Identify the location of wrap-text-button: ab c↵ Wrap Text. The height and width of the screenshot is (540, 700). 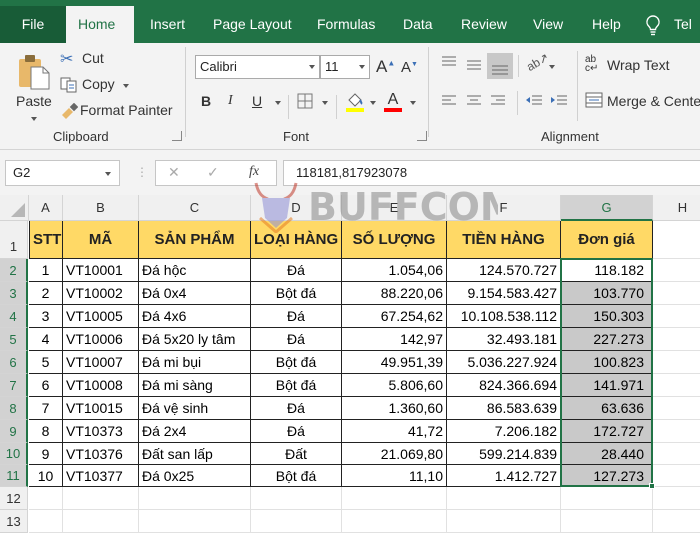
(642, 65).